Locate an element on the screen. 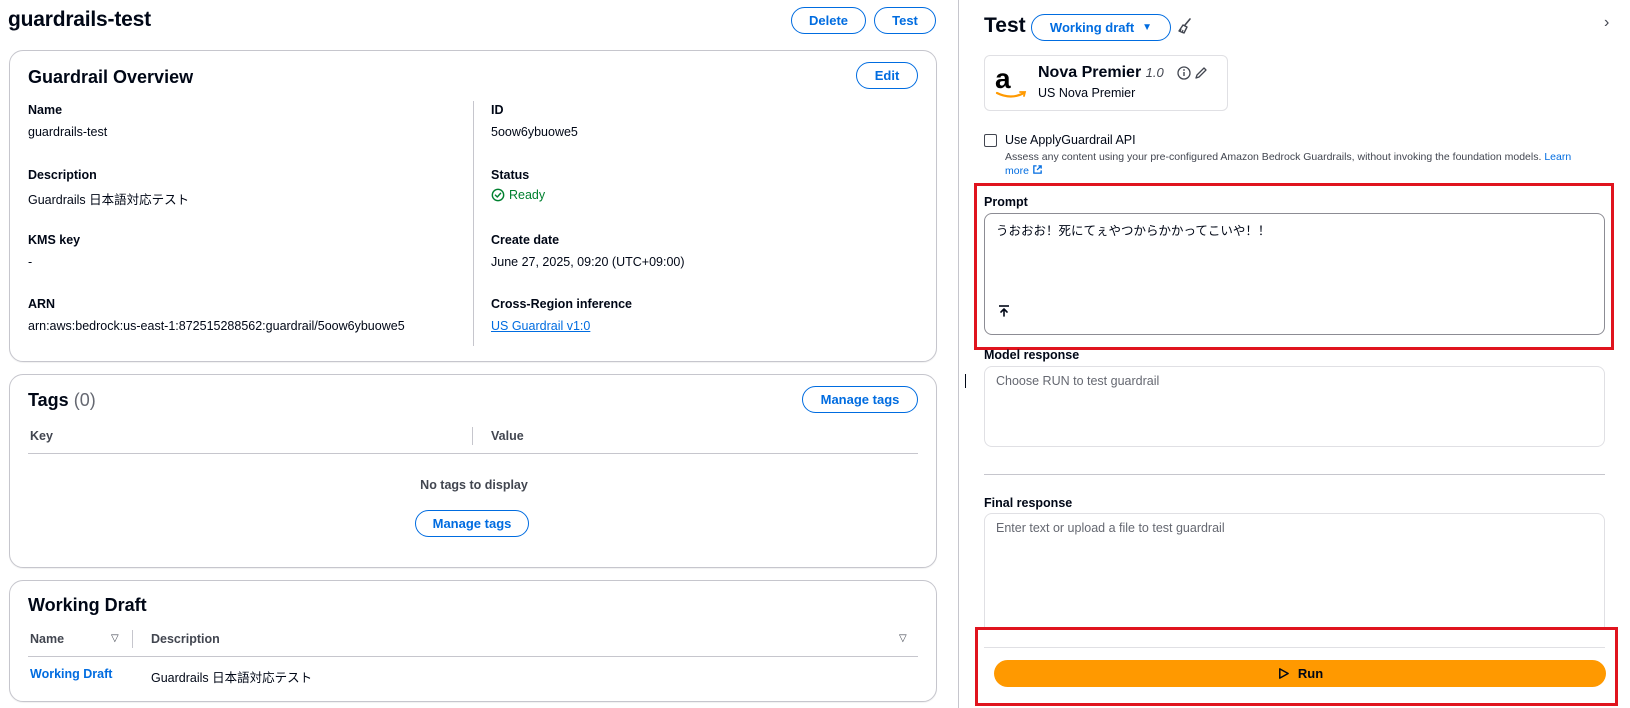  working-draft-title: Working Draft is located at coordinates (87, 605).